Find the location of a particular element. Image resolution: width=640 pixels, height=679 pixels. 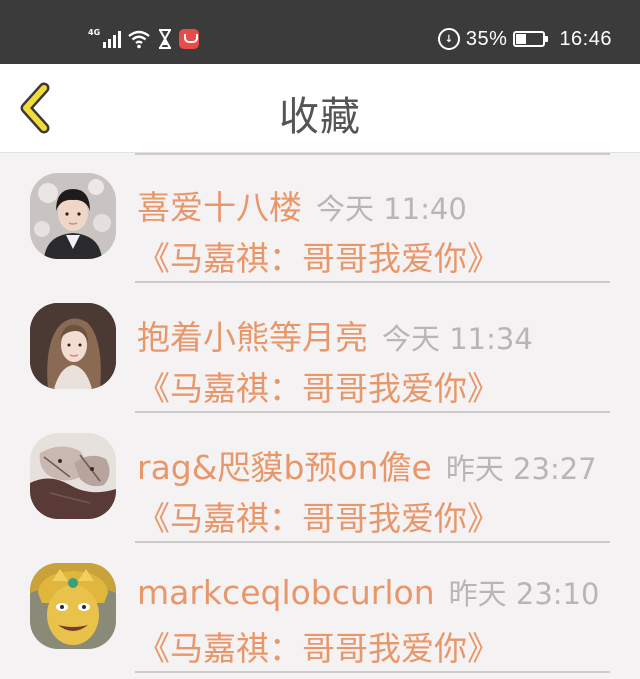

status-right: ↓ 35% 16:46 is located at coordinates (524, 39).